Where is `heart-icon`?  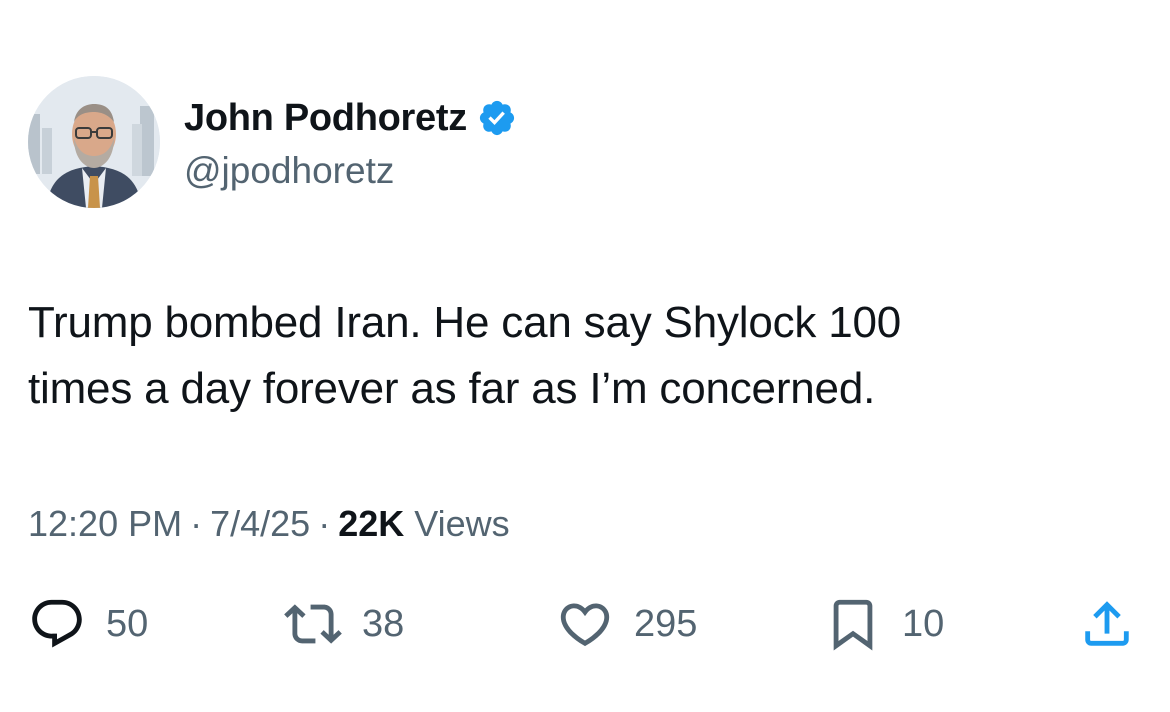 heart-icon is located at coordinates (585, 625).